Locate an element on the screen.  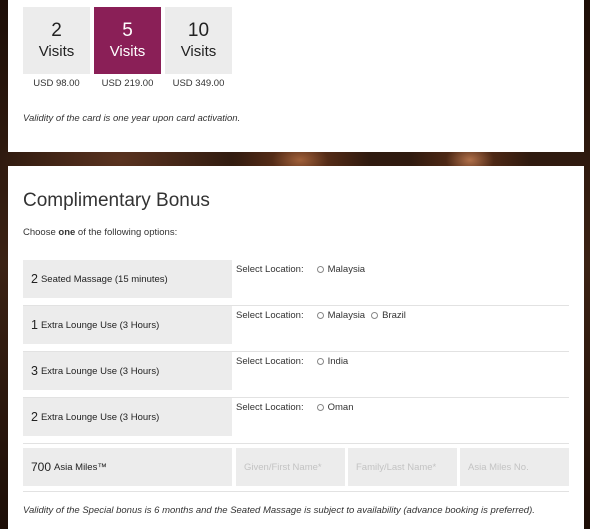
location-selector: Select Location: India is located at coordinates (295, 361).